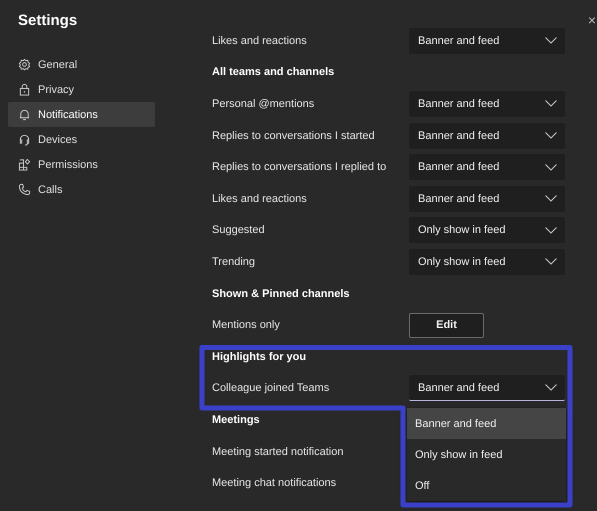 This screenshot has width=597, height=511. I want to click on close-icon: ×, so click(592, 20).